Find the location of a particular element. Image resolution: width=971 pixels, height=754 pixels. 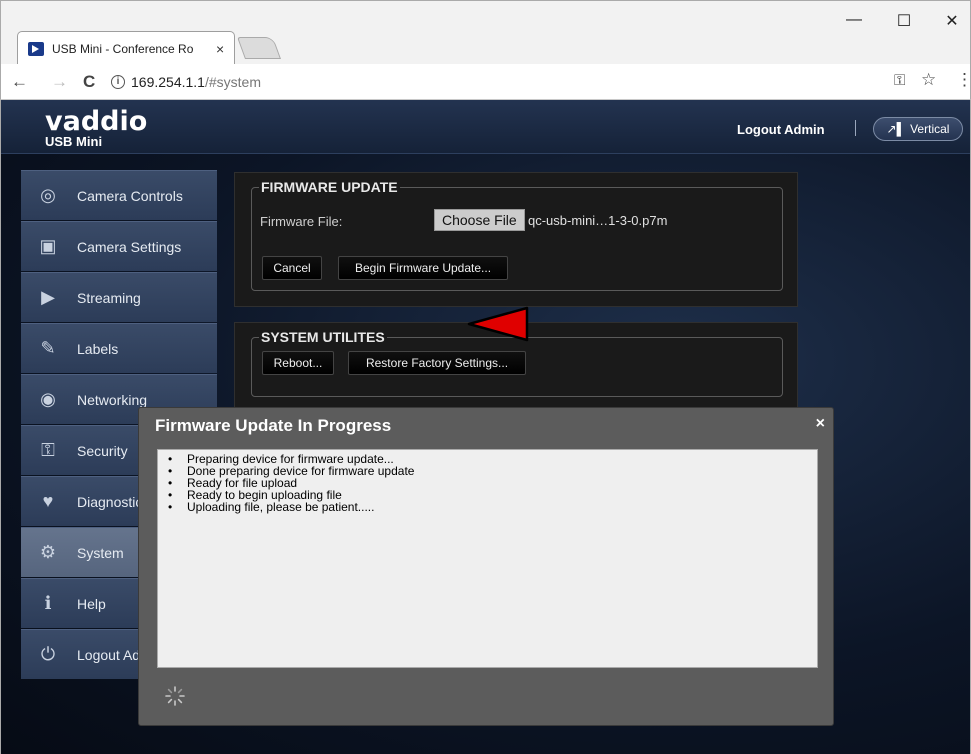

firmware-fieldset is located at coordinates (517, 239).